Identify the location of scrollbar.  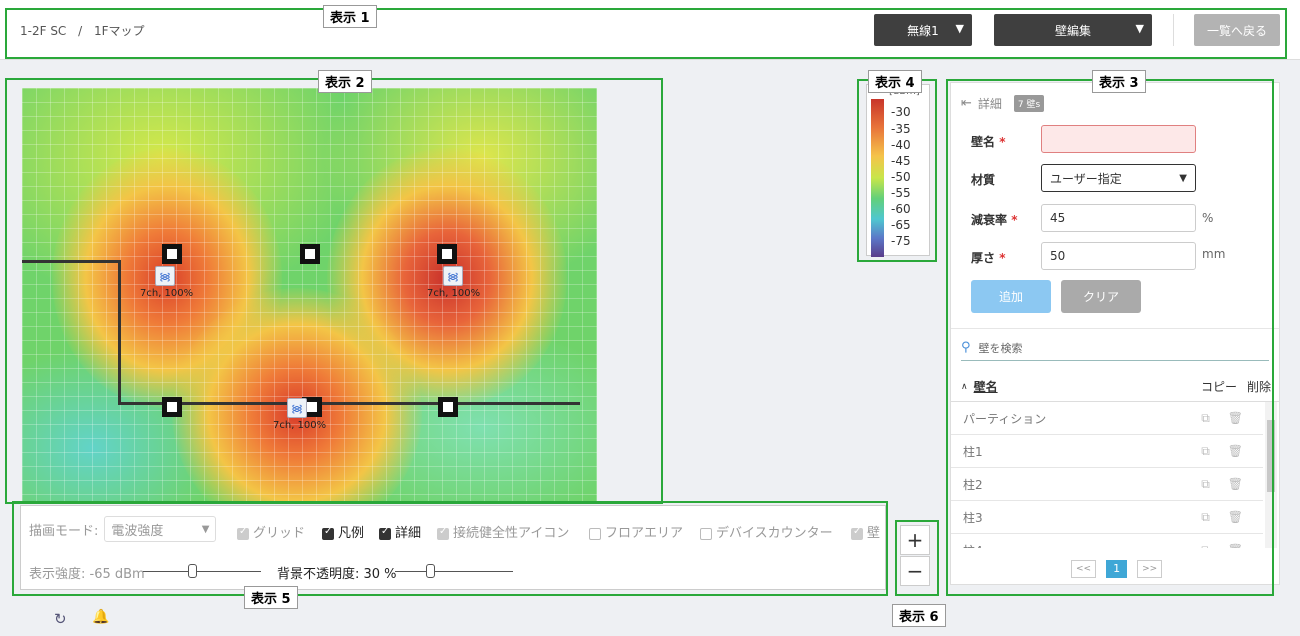
(1271, 475).